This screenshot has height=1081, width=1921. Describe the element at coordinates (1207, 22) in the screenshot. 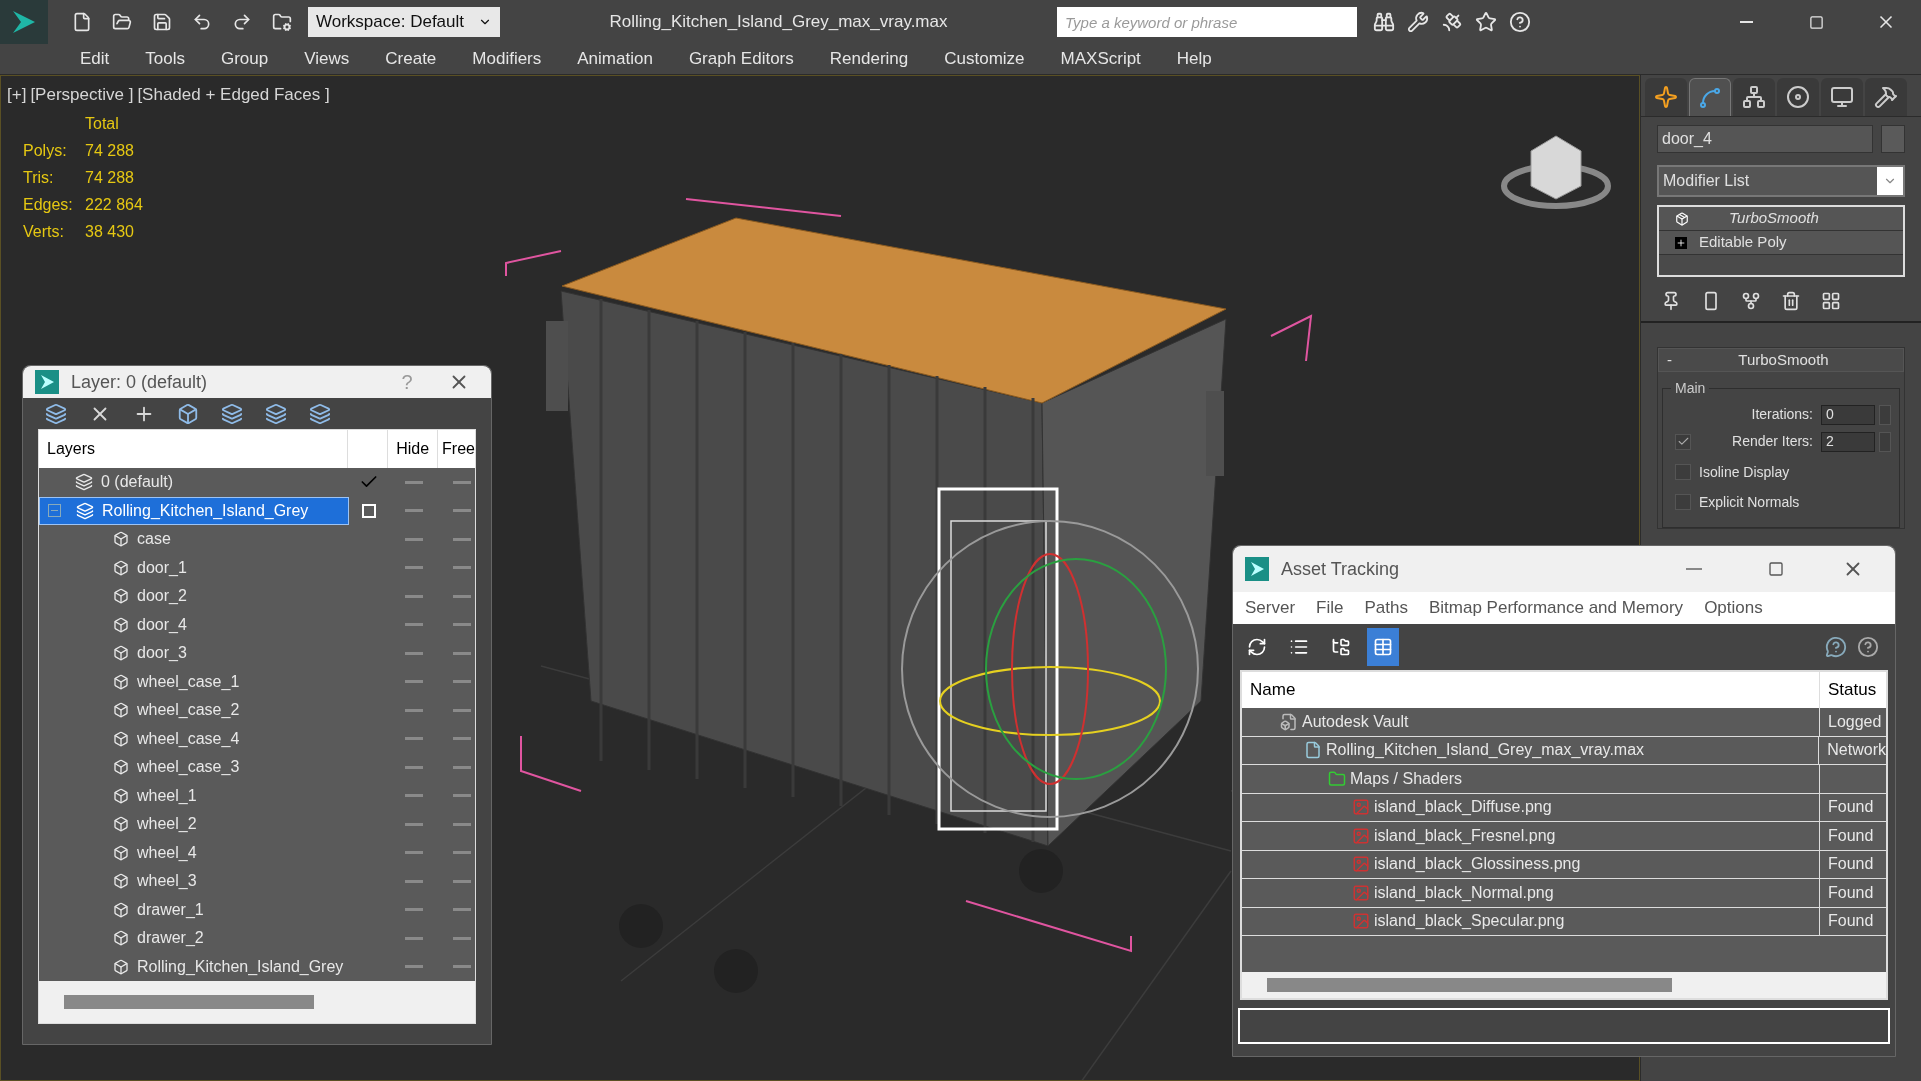

I see `search-field: Type a keyword or phrase` at that location.